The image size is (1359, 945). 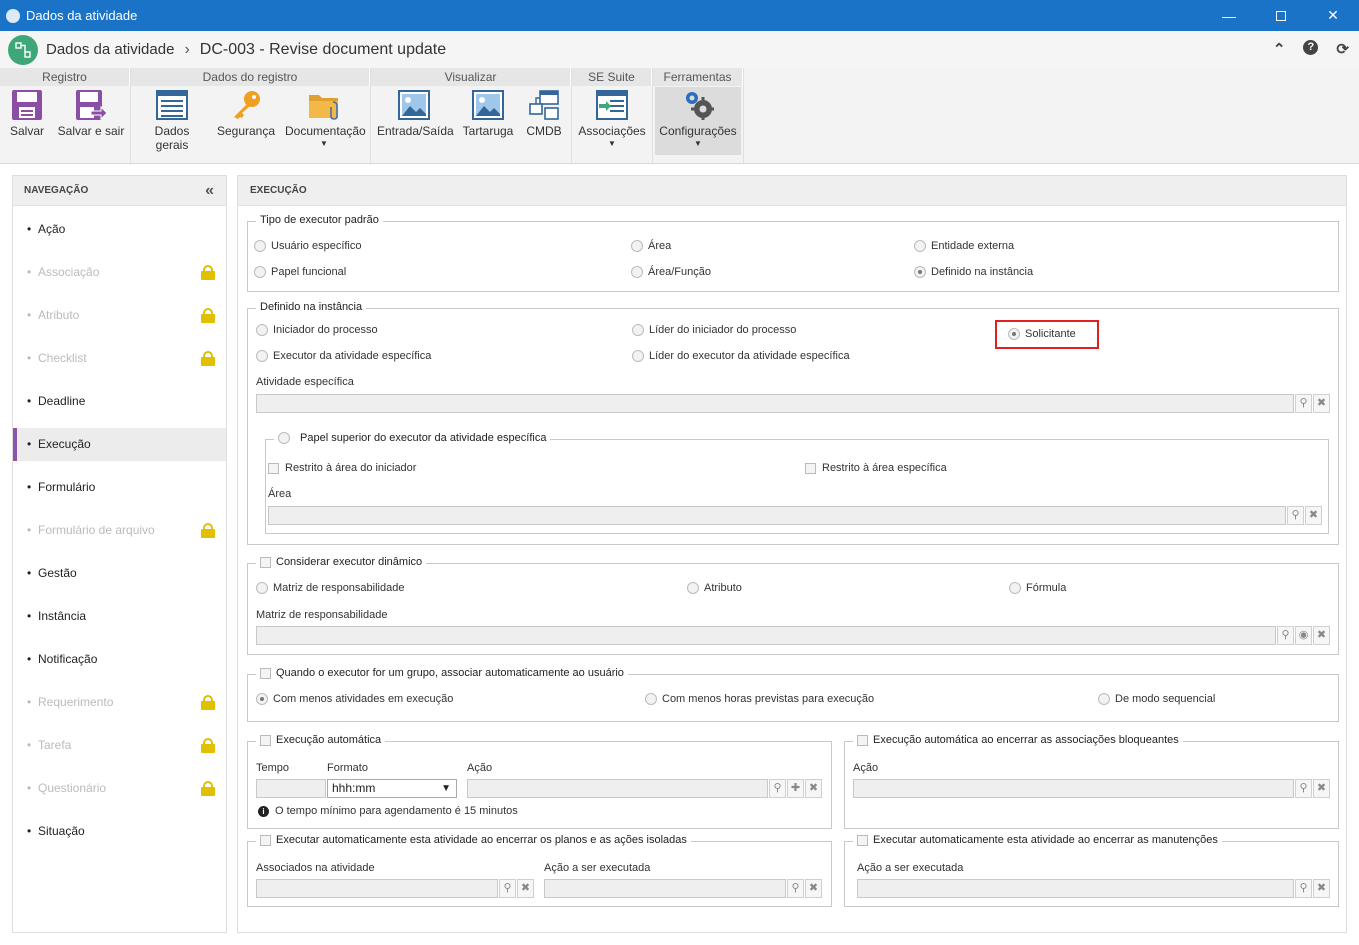 What do you see at coordinates (1156, 699) in the screenshot?
I see `radio-sequential: De modo sequencial` at bounding box center [1156, 699].